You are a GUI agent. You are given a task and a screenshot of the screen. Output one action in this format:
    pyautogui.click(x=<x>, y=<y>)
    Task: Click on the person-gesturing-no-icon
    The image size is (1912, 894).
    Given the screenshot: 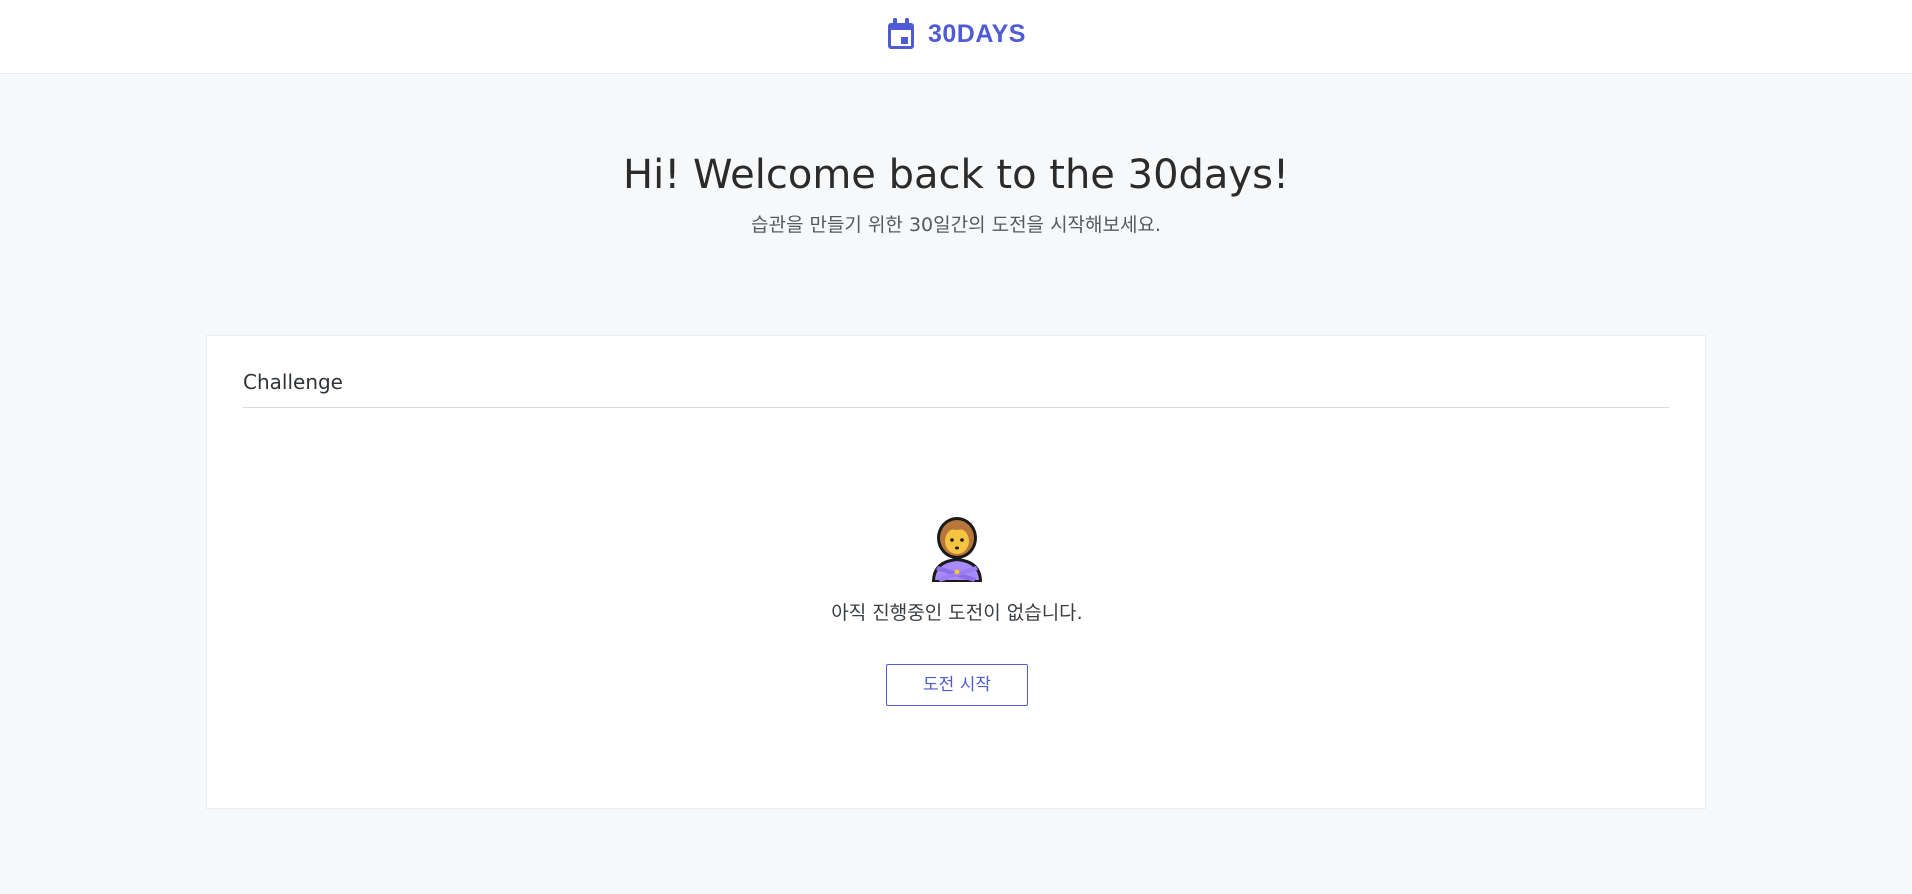 What is the action you would take?
    pyautogui.click(x=957, y=549)
    